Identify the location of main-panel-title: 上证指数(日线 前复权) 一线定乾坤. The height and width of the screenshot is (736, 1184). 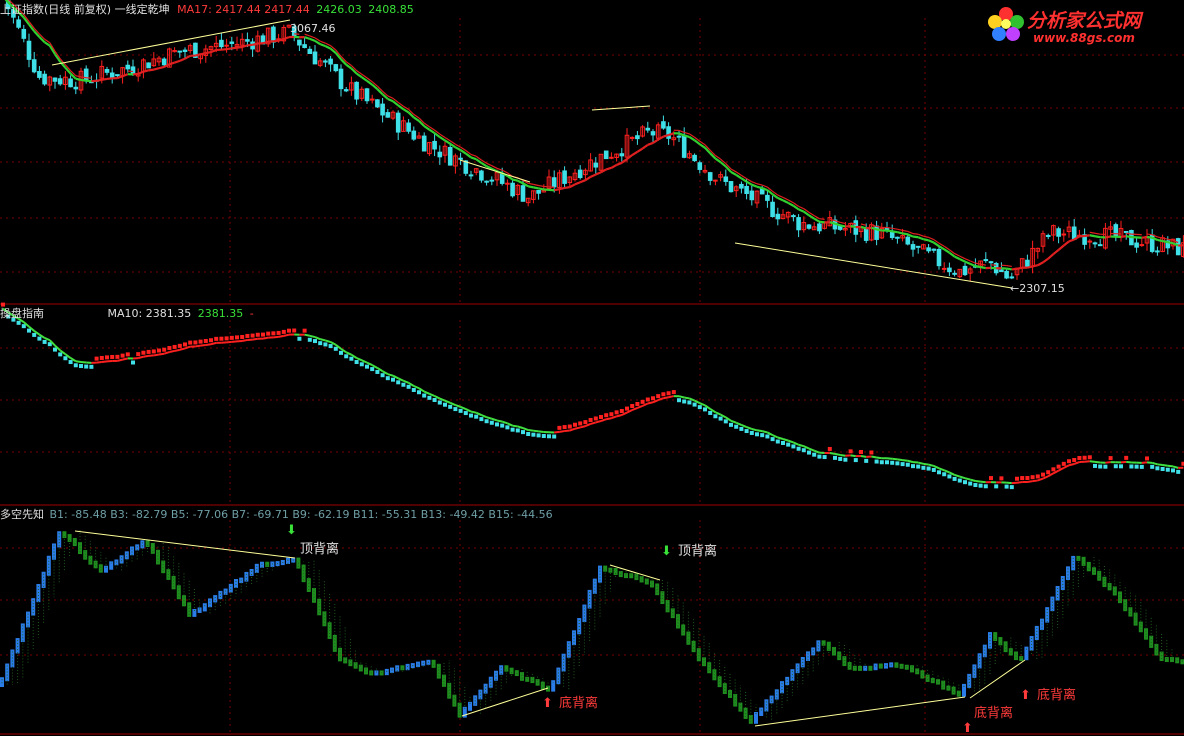
(85, 9).